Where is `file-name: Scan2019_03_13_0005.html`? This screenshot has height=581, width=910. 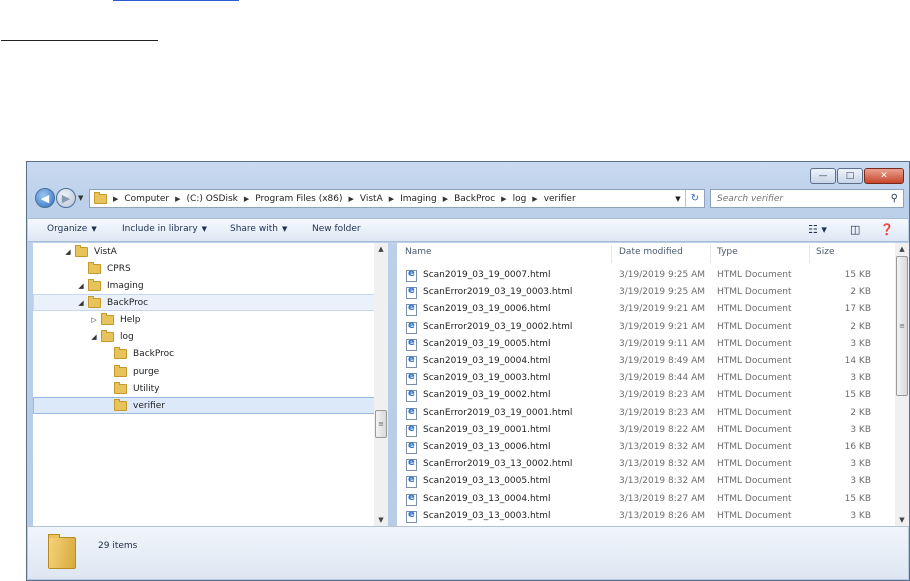 file-name: Scan2019_03_13_0005.html is located at coordinates (487, 481).